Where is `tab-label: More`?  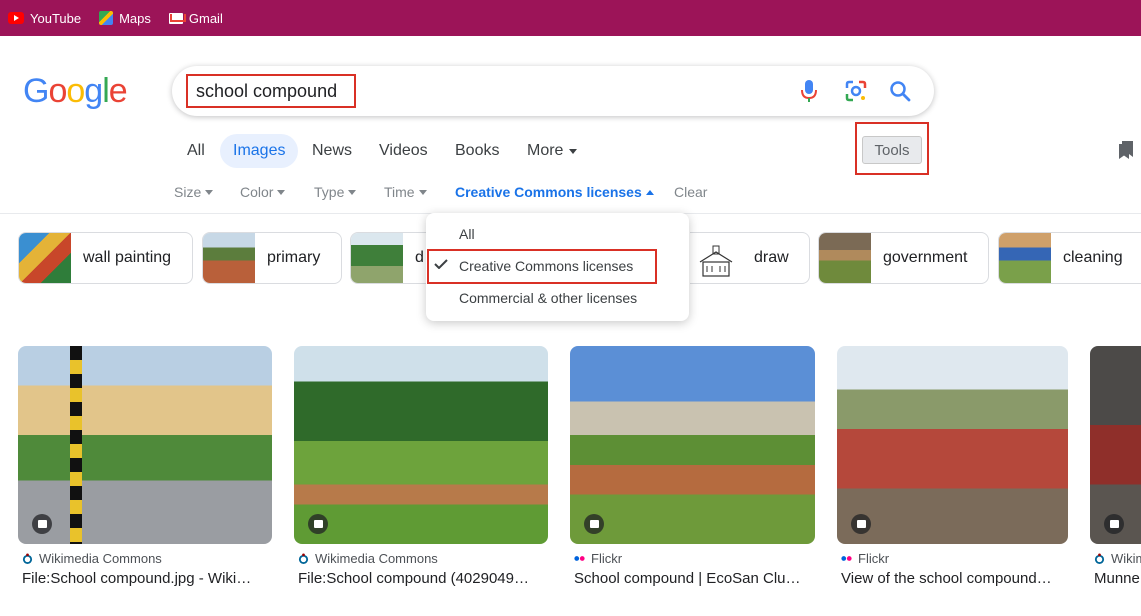 tab-label: More is located at coordinates (545, 150).